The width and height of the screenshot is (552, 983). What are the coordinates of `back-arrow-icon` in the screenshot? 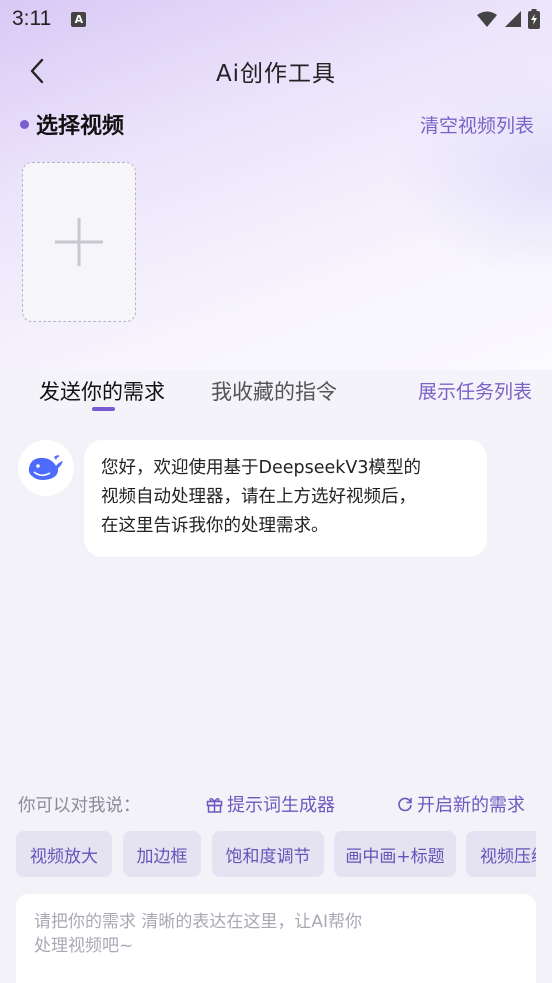 It's located at (37, 71).